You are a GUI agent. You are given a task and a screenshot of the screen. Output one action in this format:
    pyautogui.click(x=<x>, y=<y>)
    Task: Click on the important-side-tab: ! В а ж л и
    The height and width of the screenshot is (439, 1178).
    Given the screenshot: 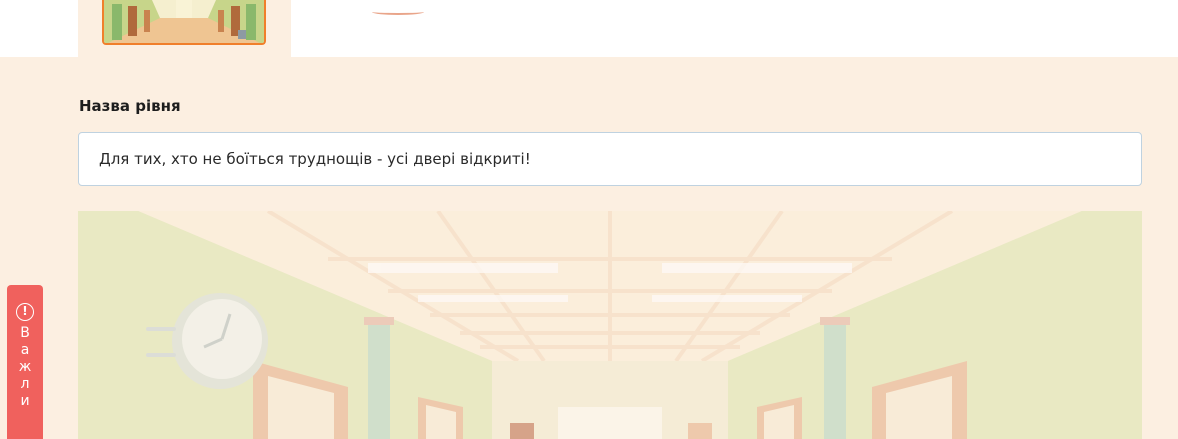 What is the action you would take?
    pyautogui.click(x=25, y=362)
    